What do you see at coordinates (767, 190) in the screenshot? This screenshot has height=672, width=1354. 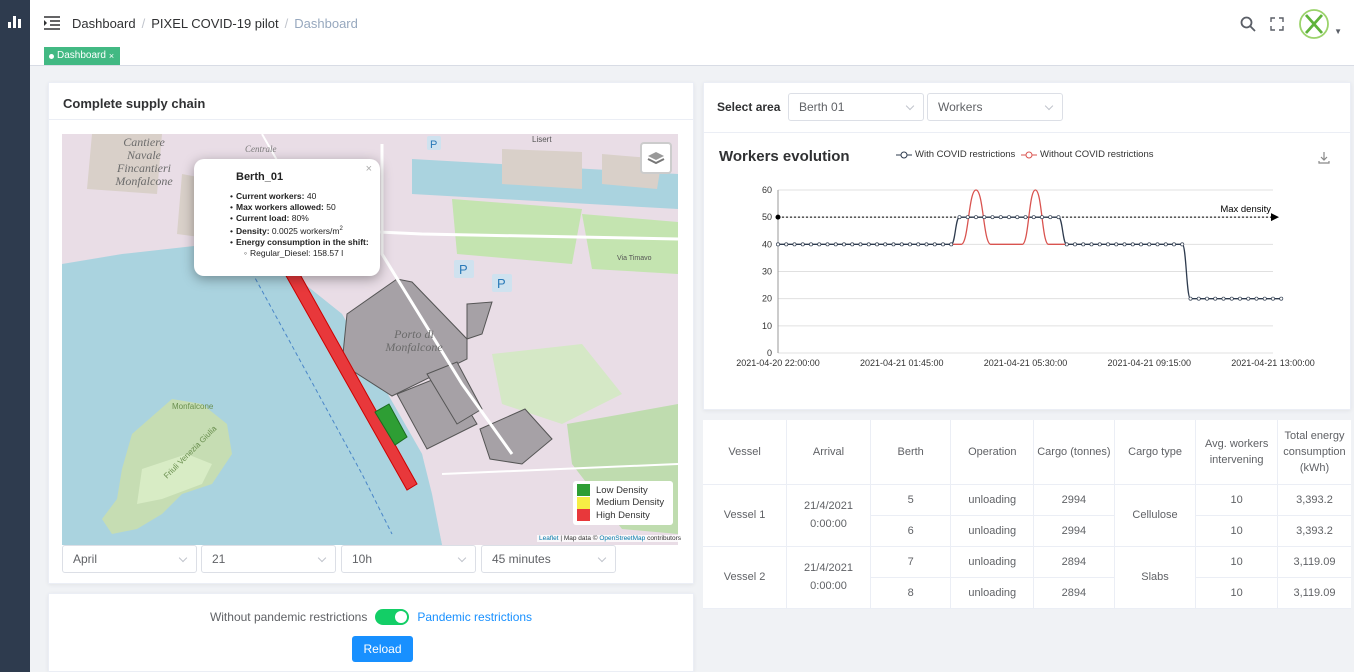 I see `y-tick-label: 60` at bounding box center [767, 190].